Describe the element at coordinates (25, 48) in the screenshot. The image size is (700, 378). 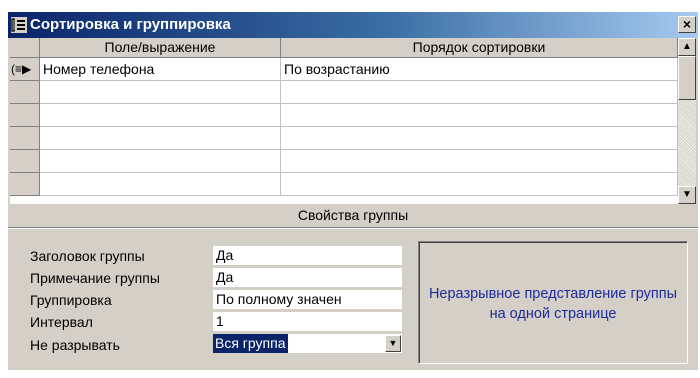
I see `row-selector-header` at that location.